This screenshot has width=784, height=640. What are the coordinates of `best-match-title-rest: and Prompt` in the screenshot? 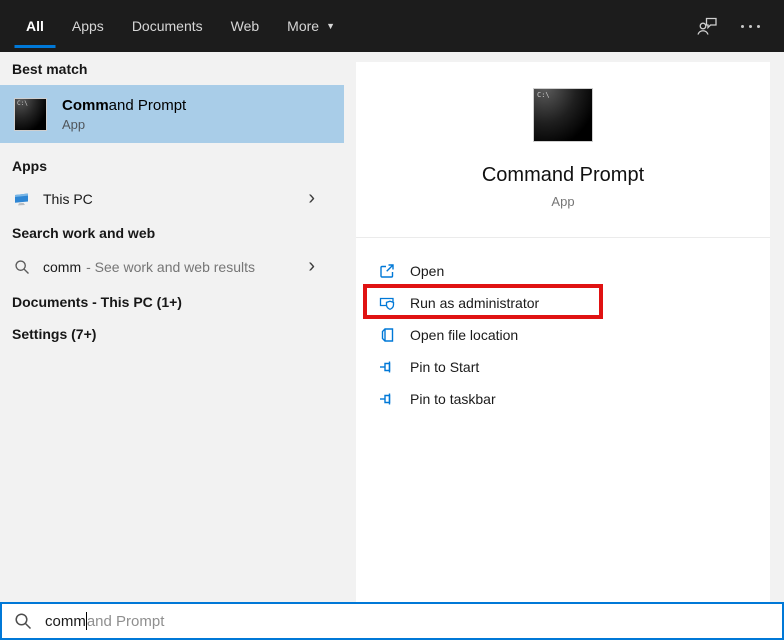 It's located at (147, 105).